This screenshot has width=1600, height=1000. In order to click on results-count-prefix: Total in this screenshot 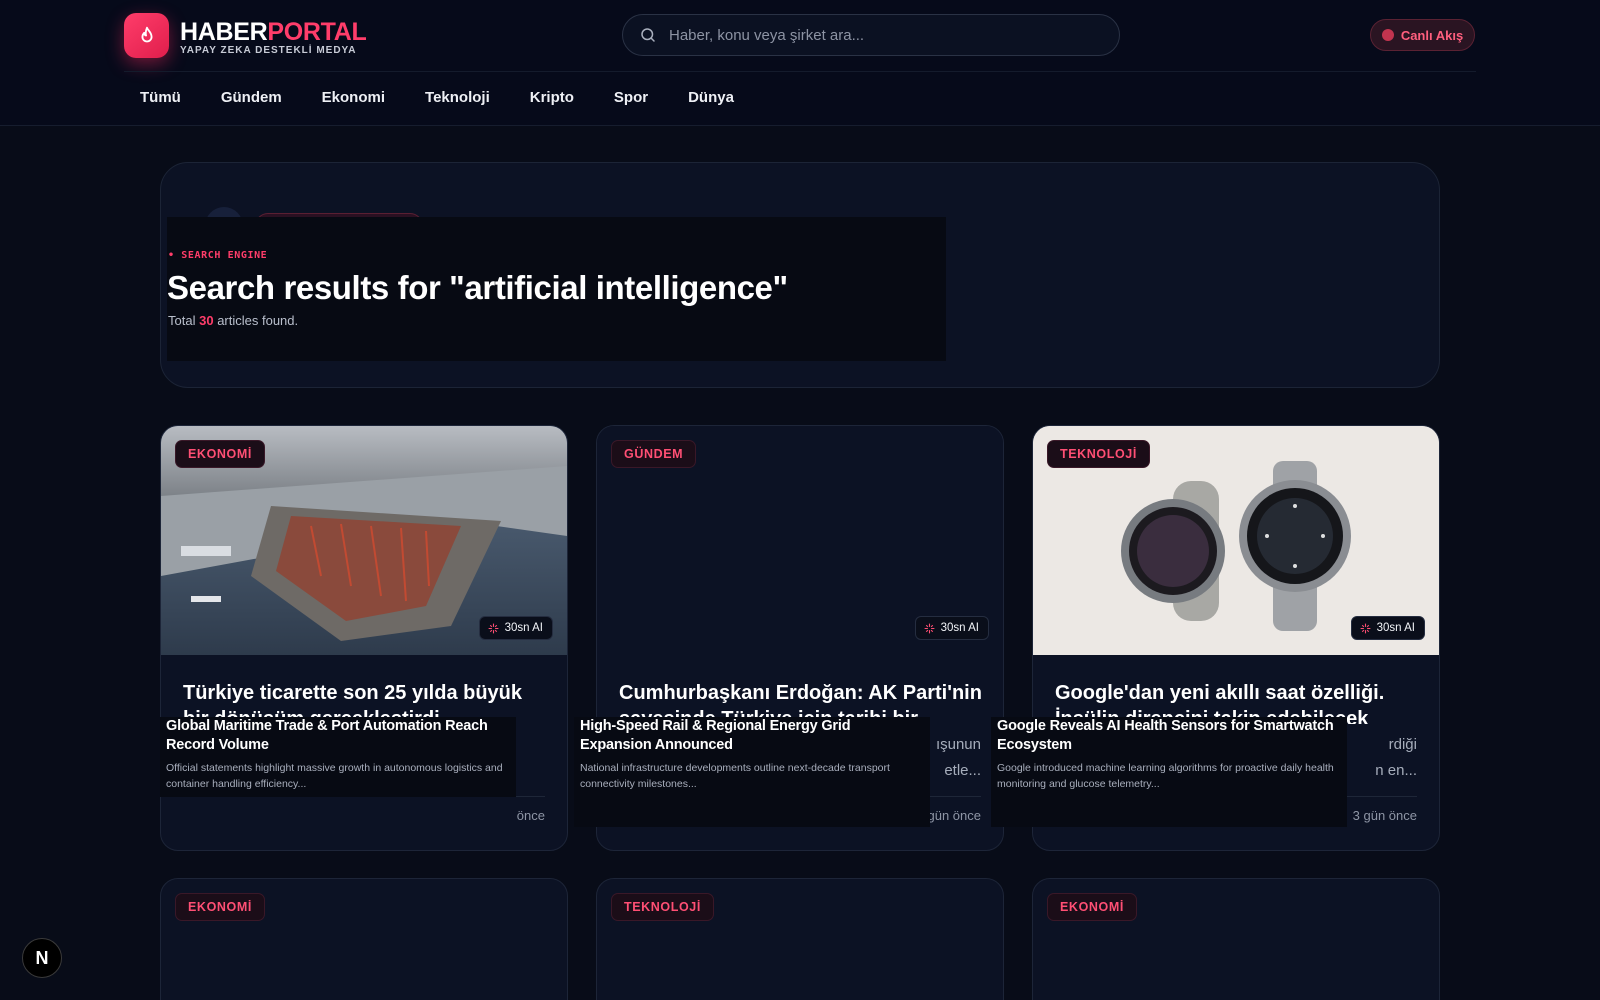, I will do `click(182, 320)`.